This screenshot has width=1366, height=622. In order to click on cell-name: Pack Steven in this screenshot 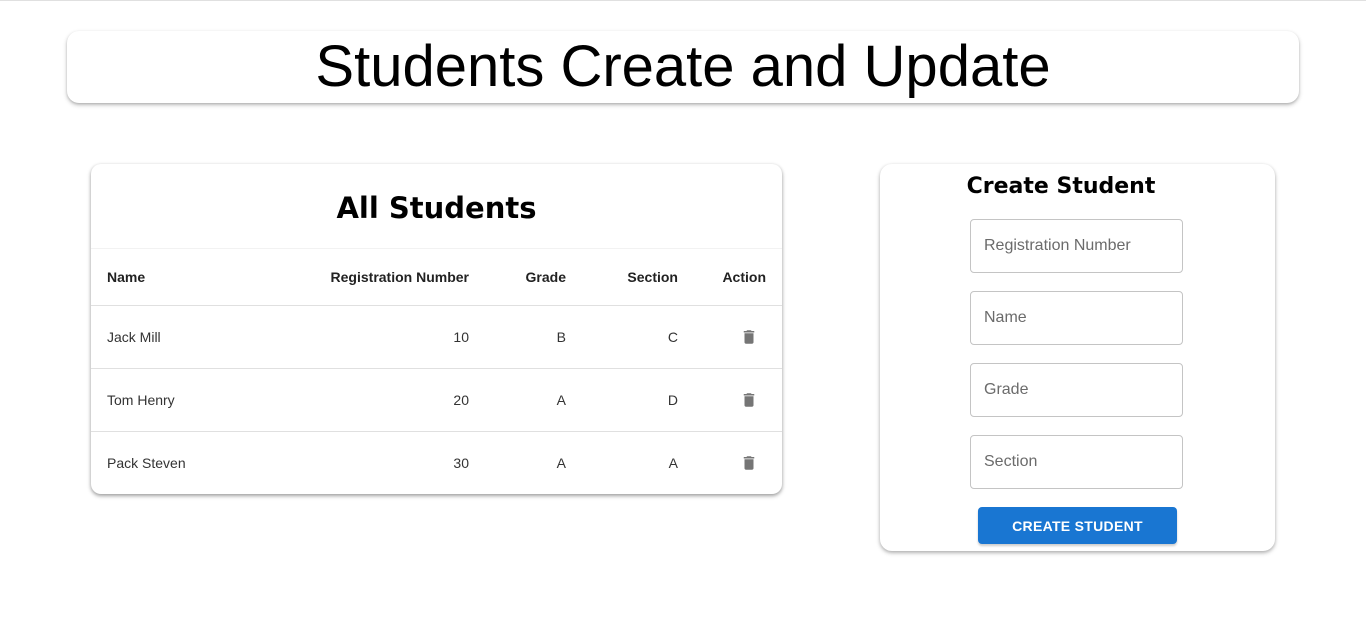, I will do `click(146, 463)`.